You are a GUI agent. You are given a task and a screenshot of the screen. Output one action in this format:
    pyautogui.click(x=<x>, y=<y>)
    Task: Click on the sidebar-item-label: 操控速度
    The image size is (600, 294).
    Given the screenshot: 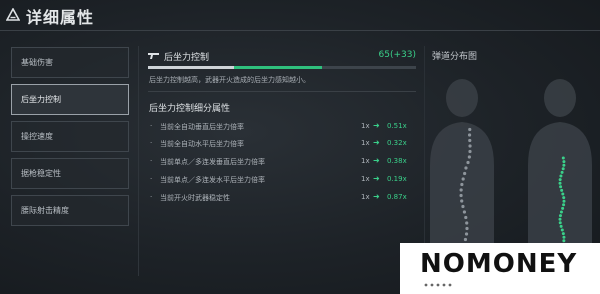 What is the action you would take?
    pyautogui.click(x=37, y=136)
    